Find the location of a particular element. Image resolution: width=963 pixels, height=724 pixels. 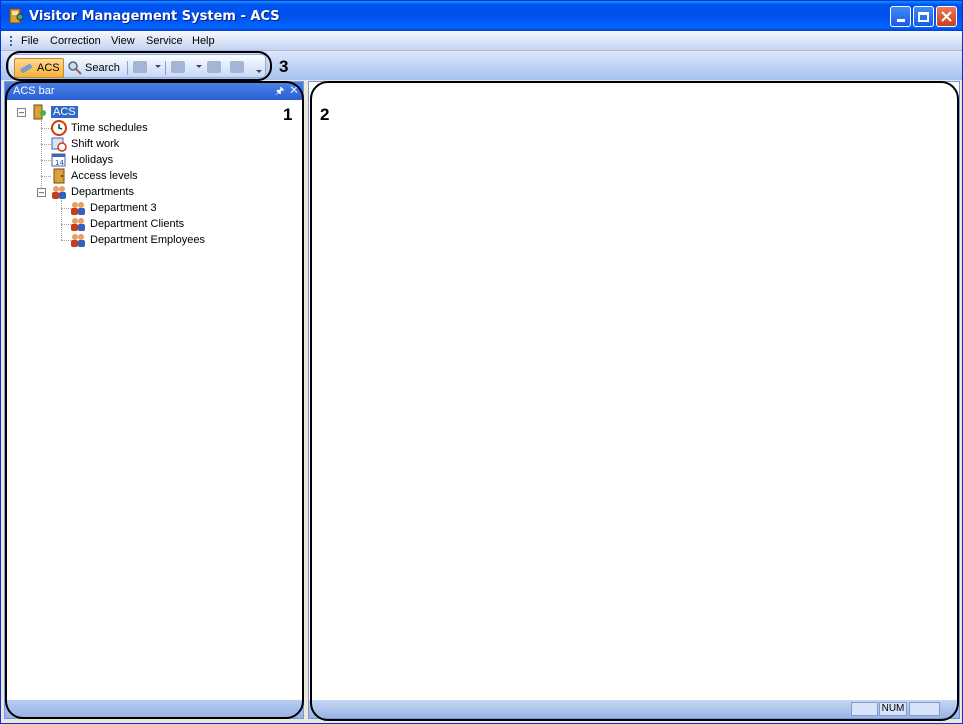

close-icon is located at coordinates (946, 16).